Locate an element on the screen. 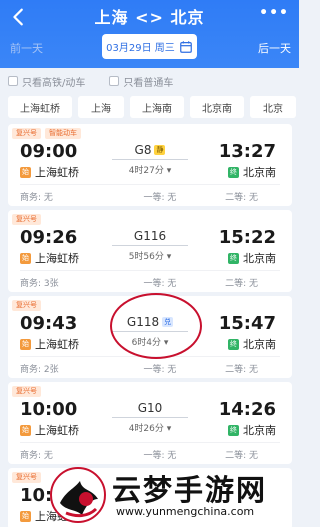 The width and height of the screenshot is (320, 527). arrival-time: 15:22 is located at coordinates (247, 237).